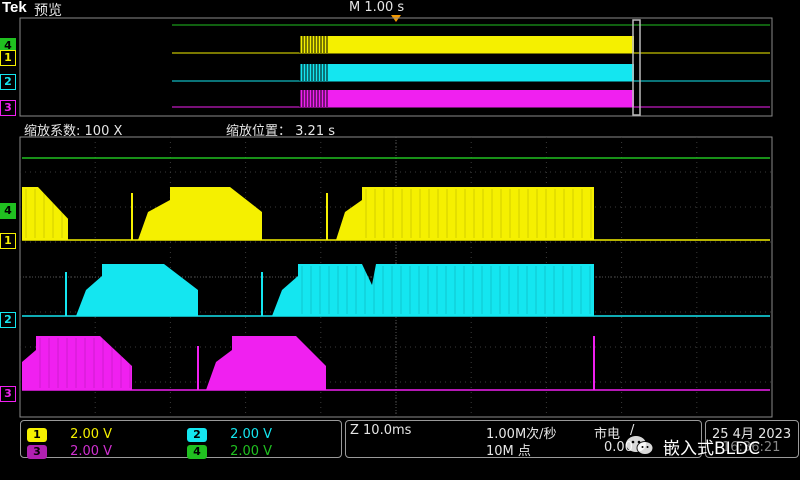  Describe the element at coordinates (640, 445) in the screenshot. I see `wechat-icon` at that location.